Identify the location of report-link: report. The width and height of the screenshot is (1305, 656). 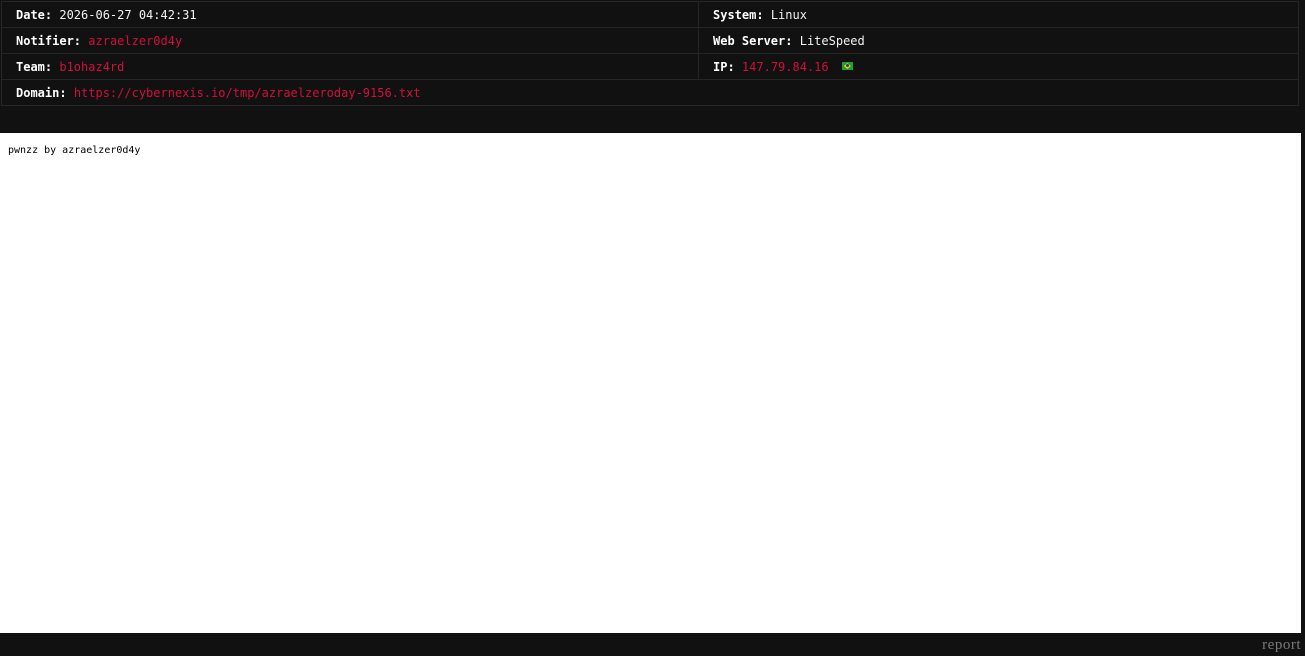
(1281, 645).